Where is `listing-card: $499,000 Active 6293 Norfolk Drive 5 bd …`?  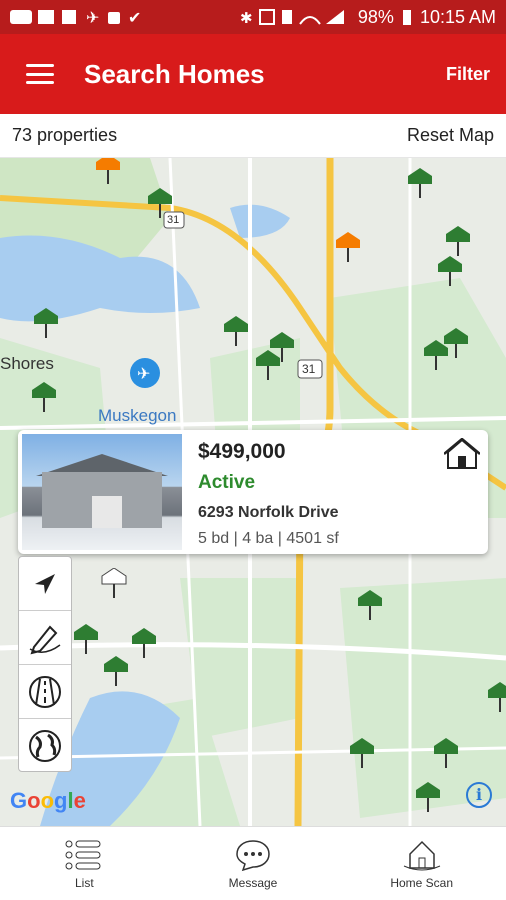 listing-card: $499,000 Active 6293 Norfolk Drive 5 bd … is located at coordinates (253, 492).